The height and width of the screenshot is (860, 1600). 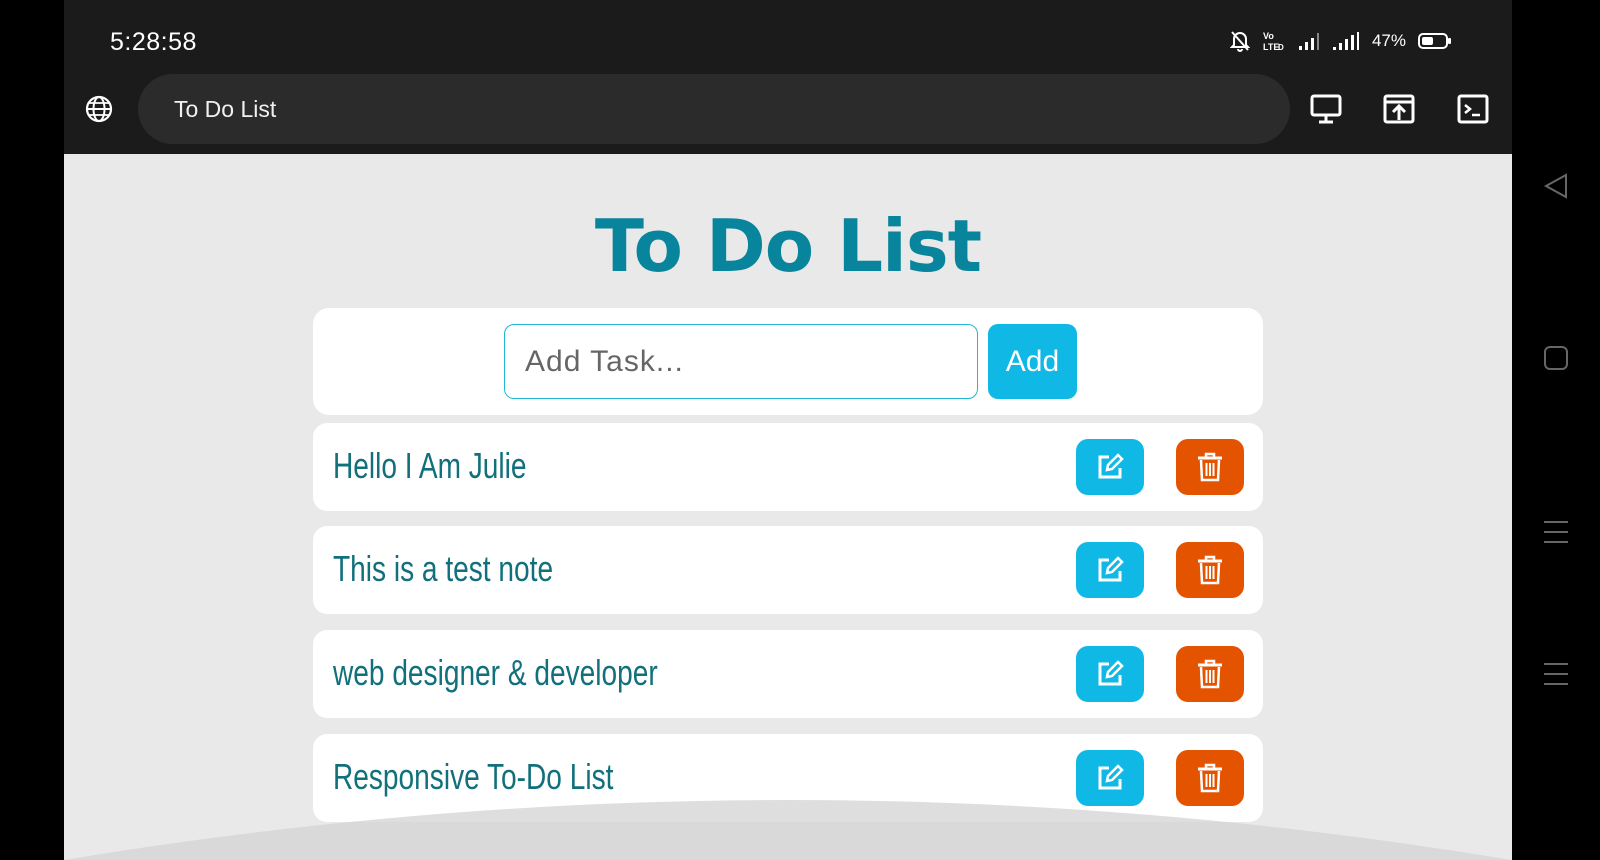 What do you see at coordinates (788, 830) in the screenshot?
I see `bottom-curve` at bounding box center [788, 830].